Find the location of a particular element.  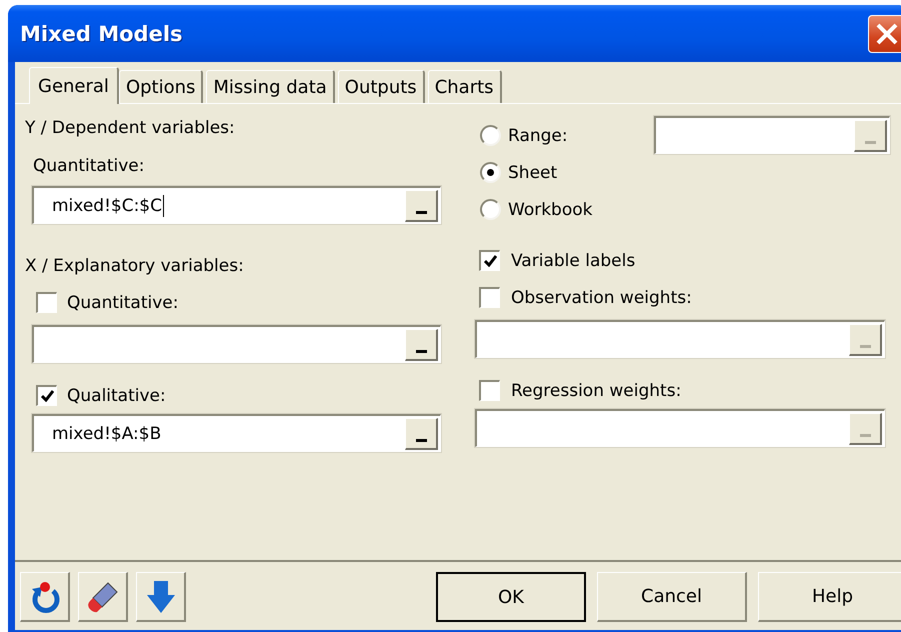

section-heading: Y / Dependent variables: is located at coordinates (130, 128).